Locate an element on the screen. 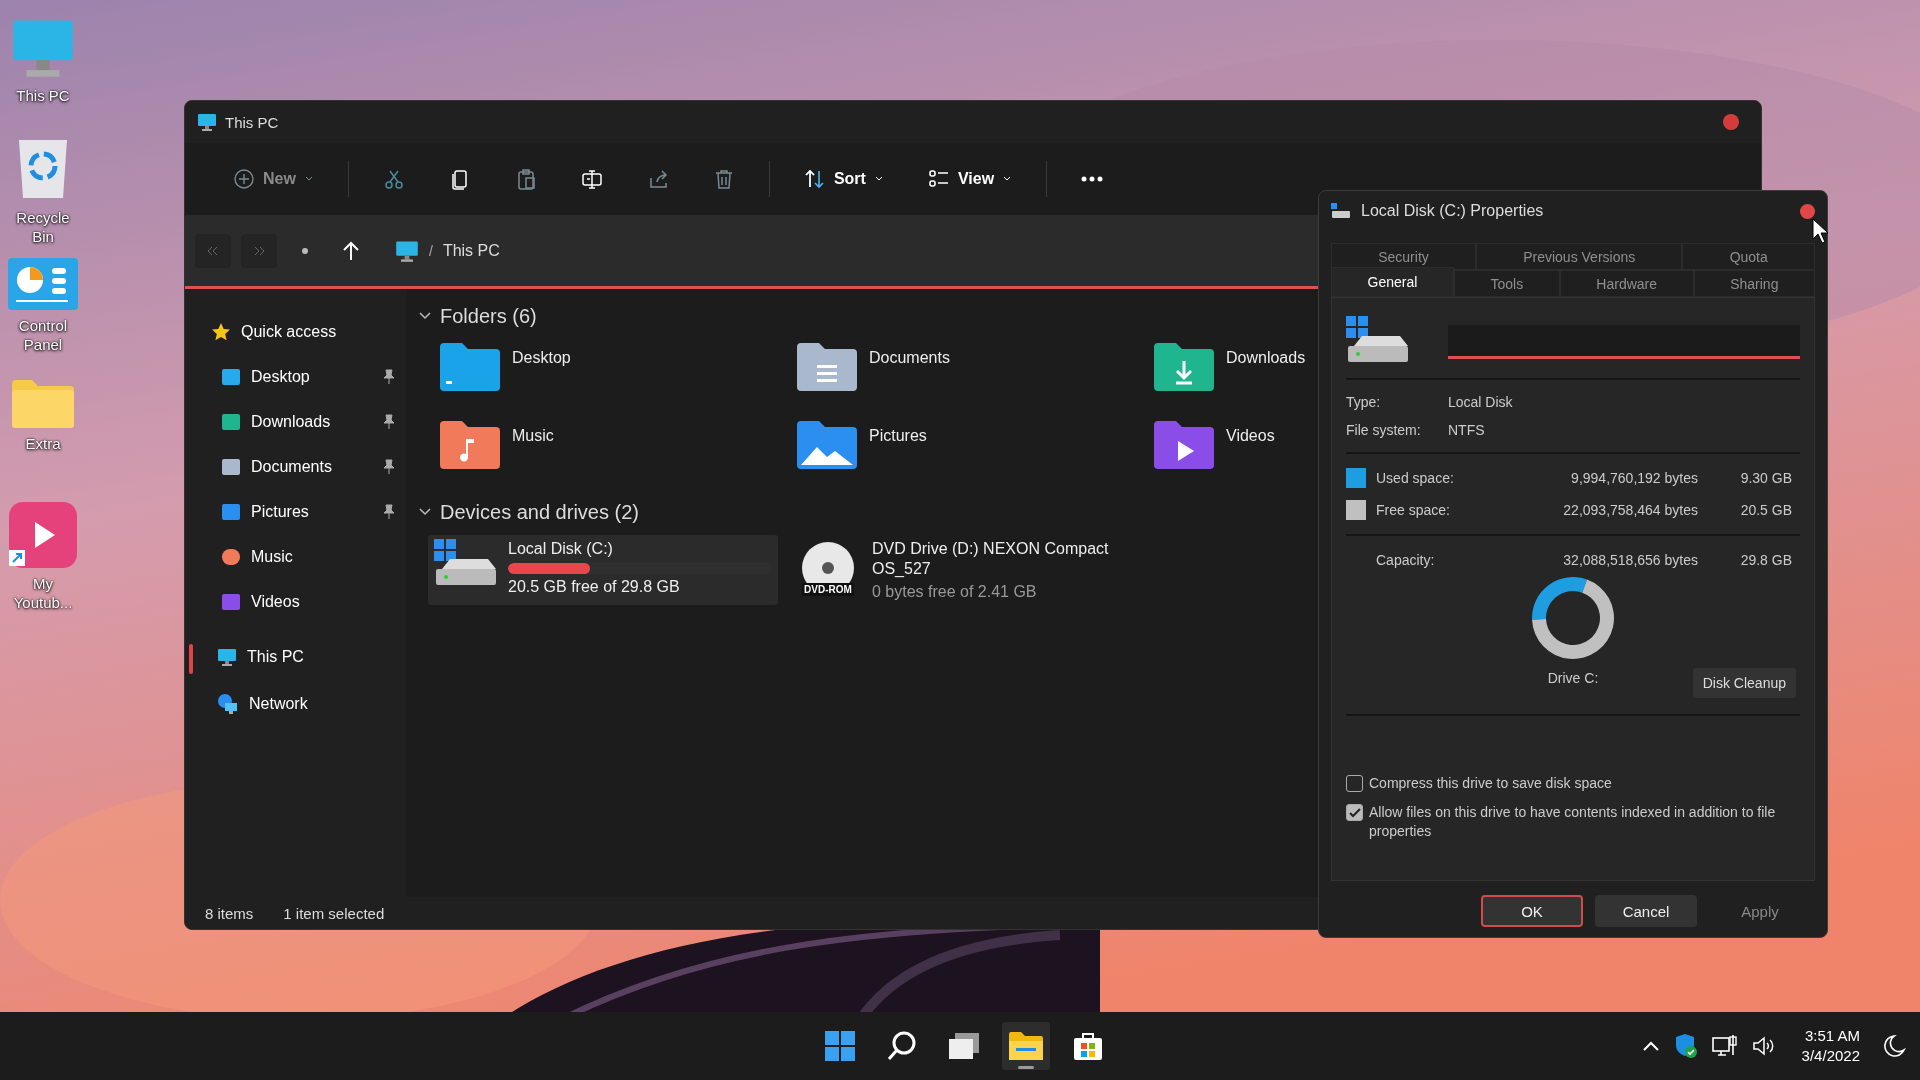 The width and height of the screenshot is (1920, 1080). active-indicator is located at coordinates (1026, 1067).